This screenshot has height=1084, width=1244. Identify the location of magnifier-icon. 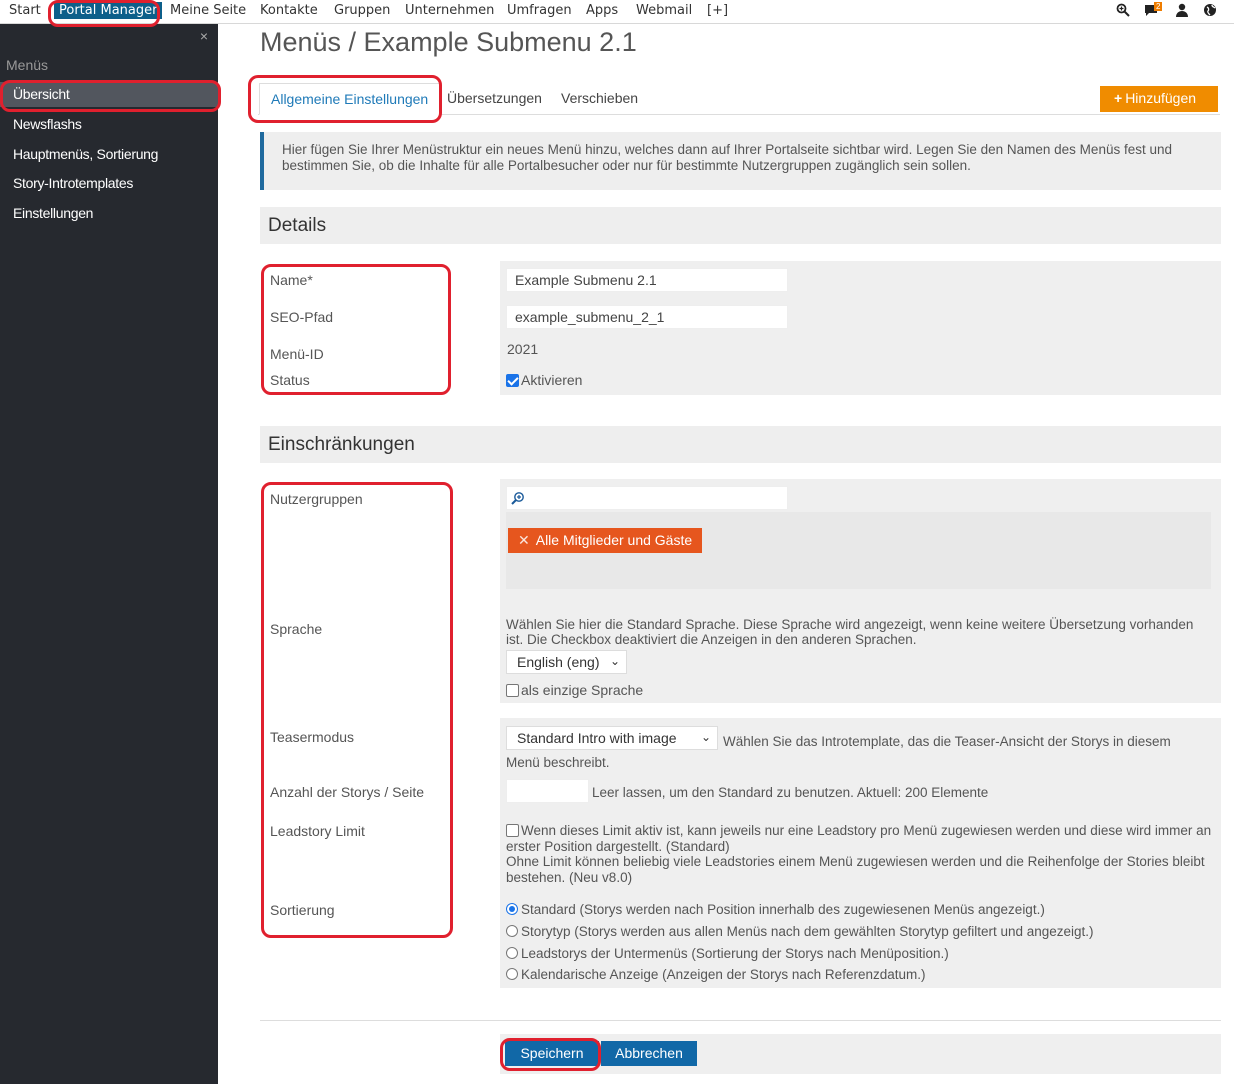
(517, 498).